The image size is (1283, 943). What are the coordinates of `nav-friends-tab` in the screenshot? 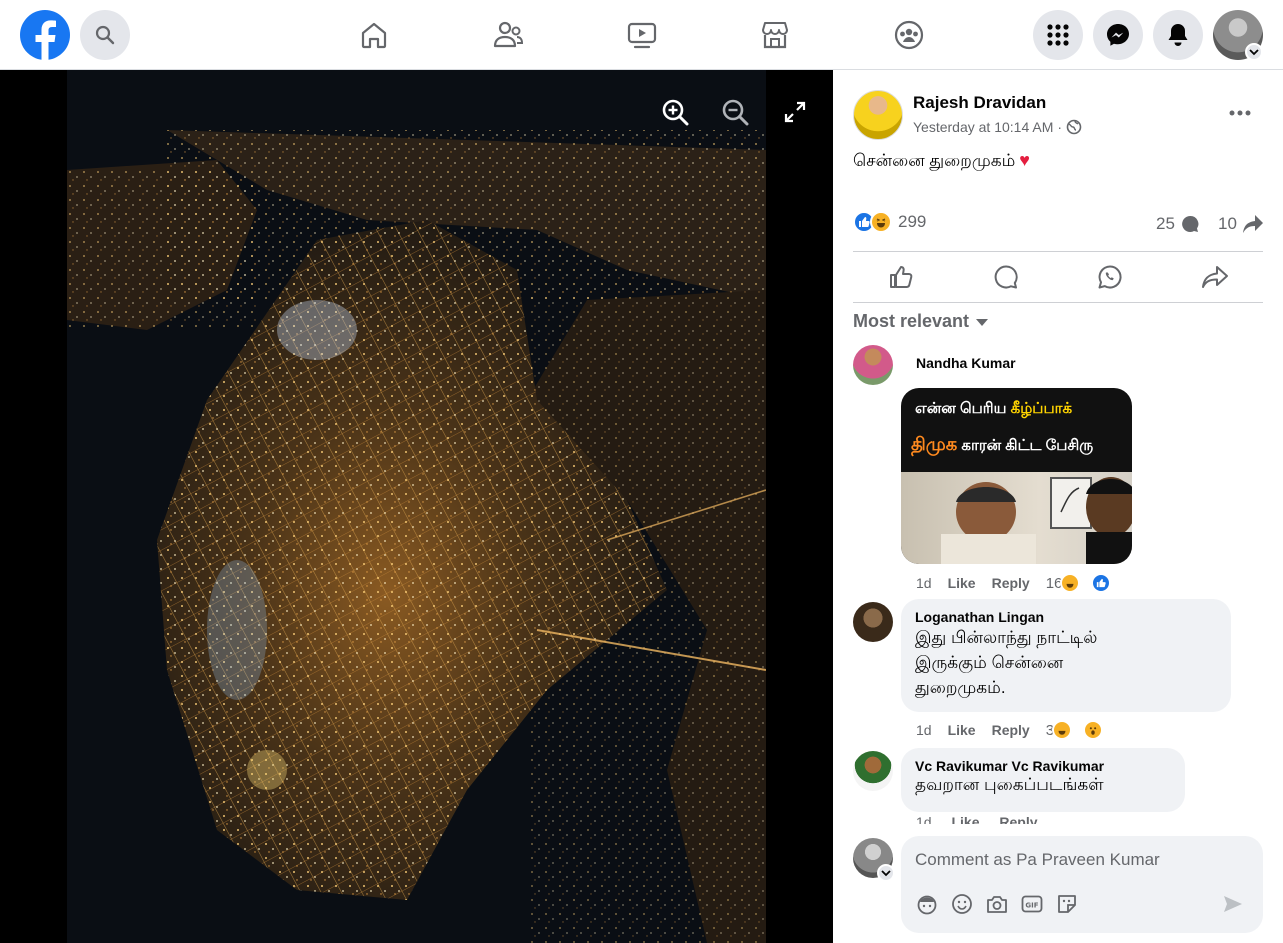 It's located at (508, 35).